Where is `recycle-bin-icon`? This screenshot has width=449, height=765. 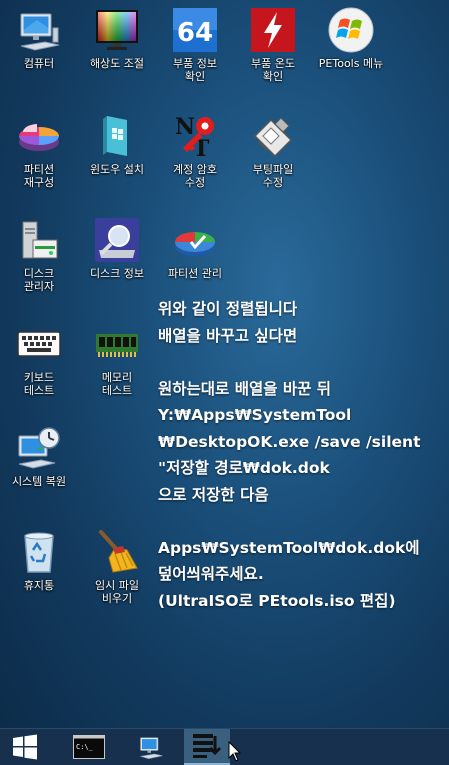 recycle-bin-icon is located at coordinates (39, 552).